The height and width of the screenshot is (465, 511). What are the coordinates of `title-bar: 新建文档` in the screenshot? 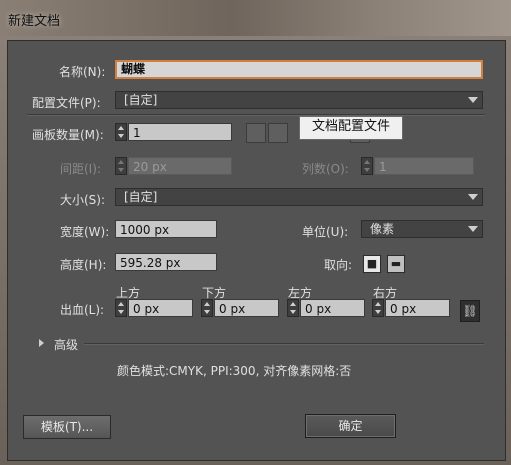 It's located at (255, 18).